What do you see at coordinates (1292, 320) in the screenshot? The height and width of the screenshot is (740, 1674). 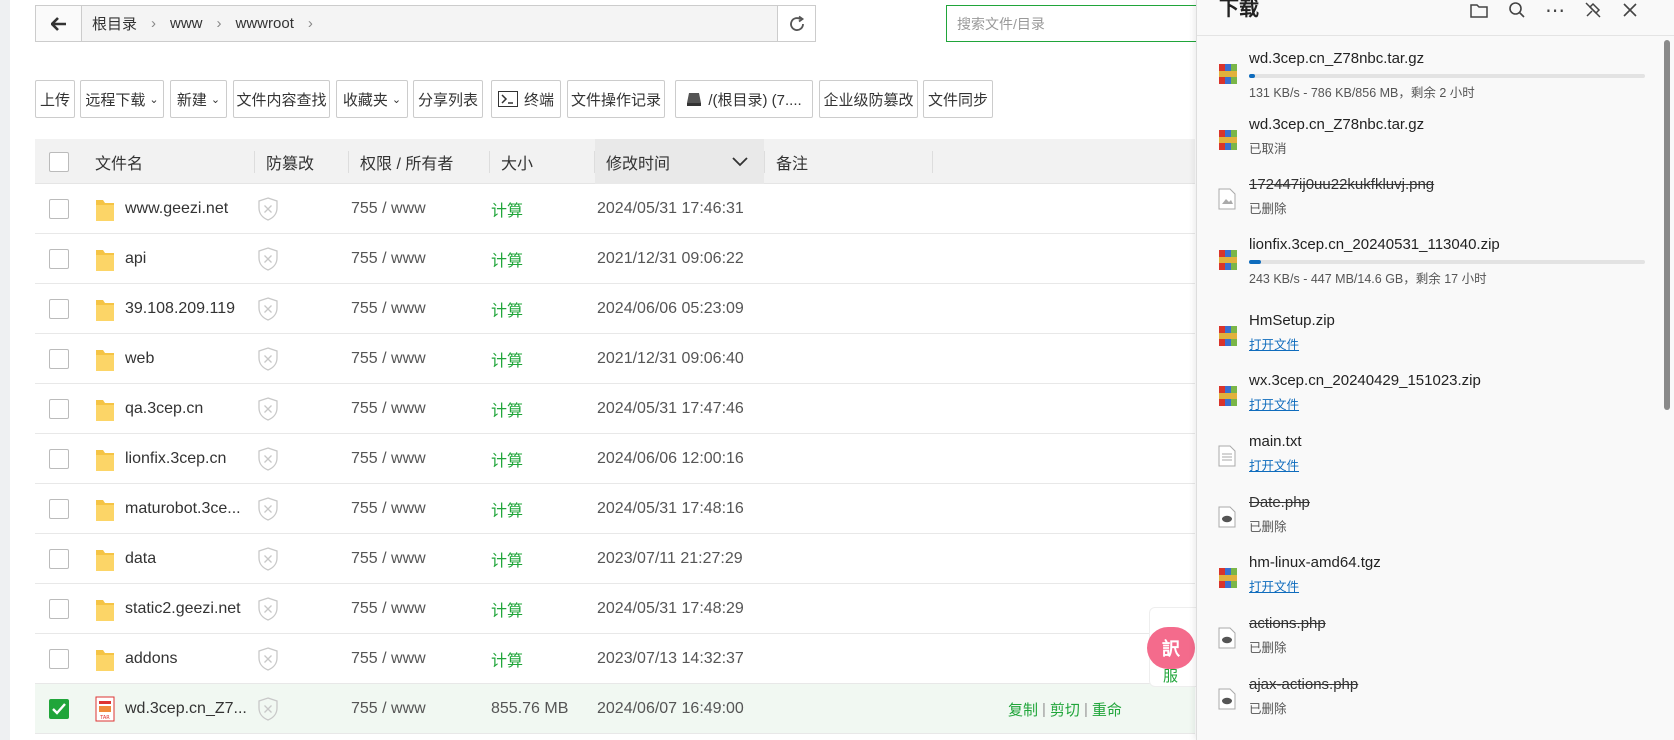 I see `download-filename: HmSetup.zip` at bounding box center [1292, 320].